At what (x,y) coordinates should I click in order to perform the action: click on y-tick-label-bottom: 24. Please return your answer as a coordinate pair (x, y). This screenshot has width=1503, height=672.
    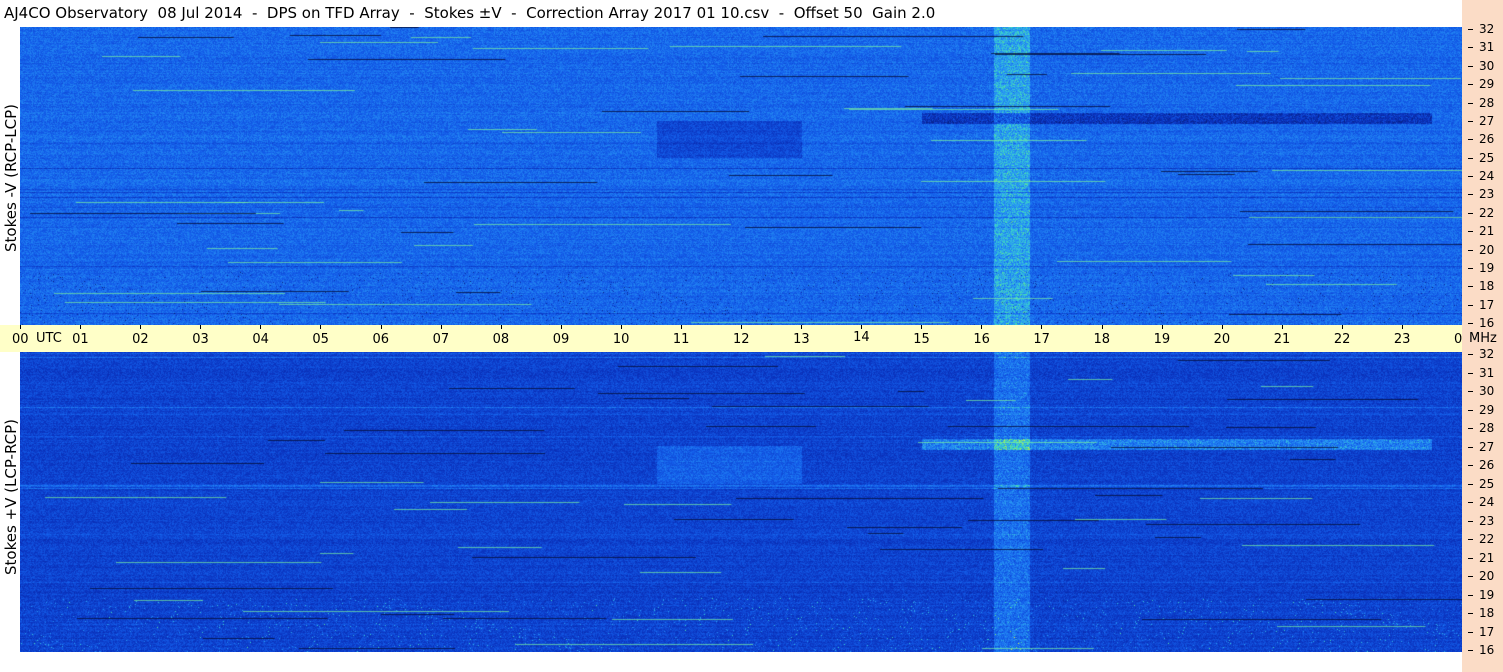
    Looking at the image, I should click on (1487, 502).